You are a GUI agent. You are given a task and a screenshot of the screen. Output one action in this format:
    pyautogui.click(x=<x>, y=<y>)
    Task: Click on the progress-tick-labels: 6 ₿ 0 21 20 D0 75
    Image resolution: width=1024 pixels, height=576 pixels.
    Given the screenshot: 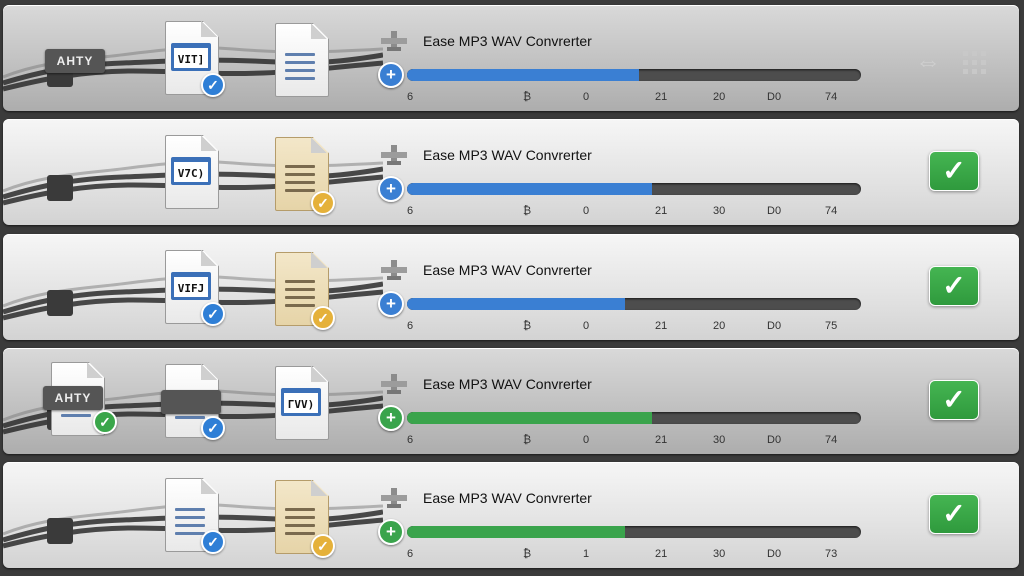 What is the action you would take?
    pyautogui.click(x=634, y=327)
    